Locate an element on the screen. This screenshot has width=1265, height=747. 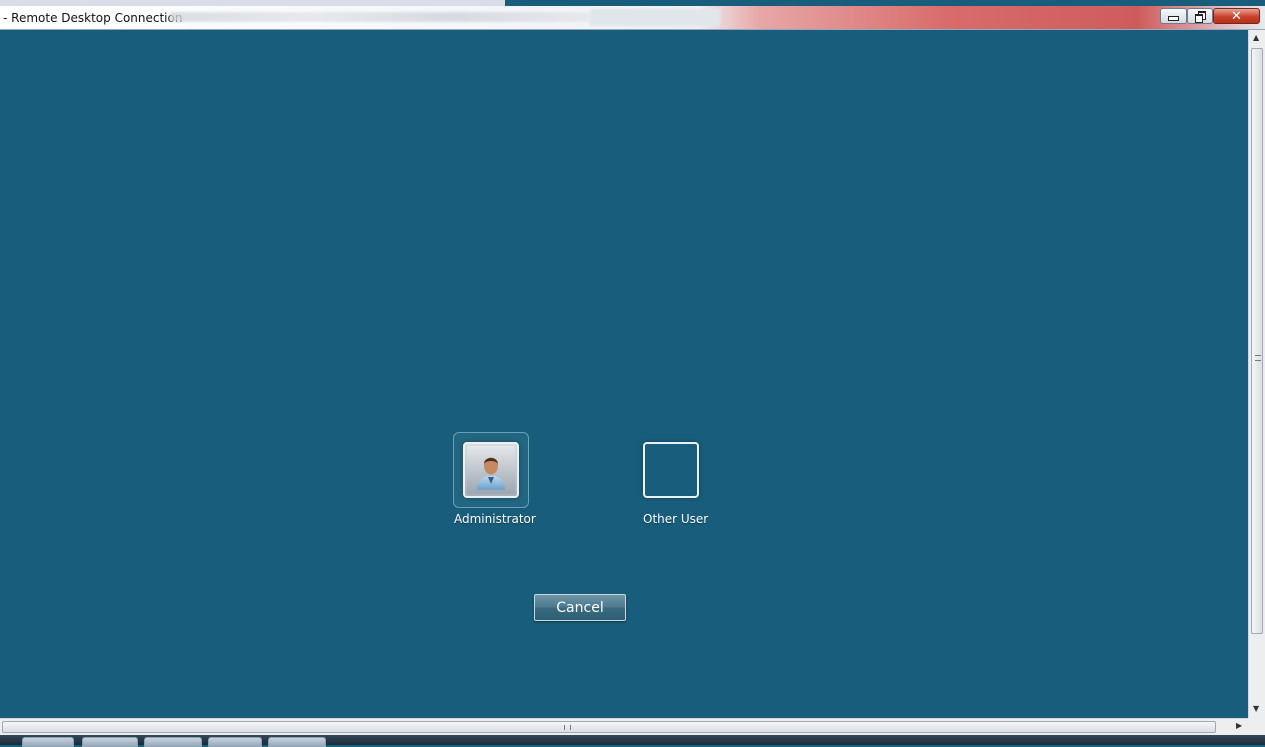
close-icon: ✕ is located at coordinates (1236, 16).